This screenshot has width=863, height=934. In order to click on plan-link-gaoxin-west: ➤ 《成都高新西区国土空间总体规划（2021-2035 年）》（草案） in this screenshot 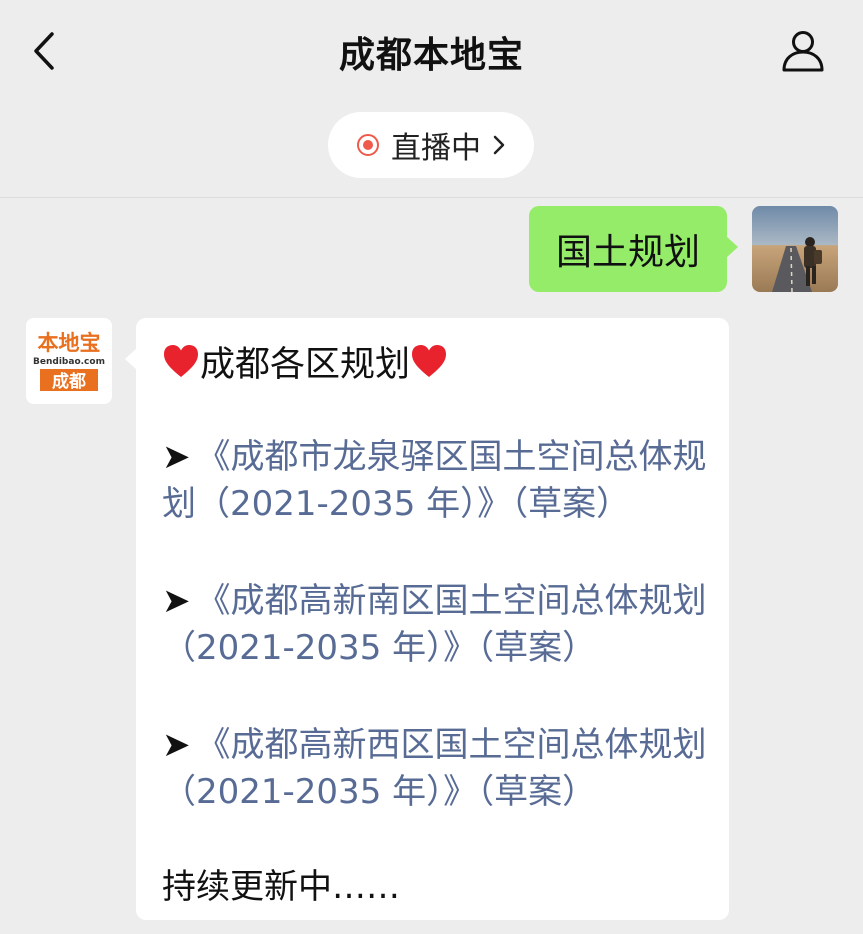, I will do `click(434, 769)`.